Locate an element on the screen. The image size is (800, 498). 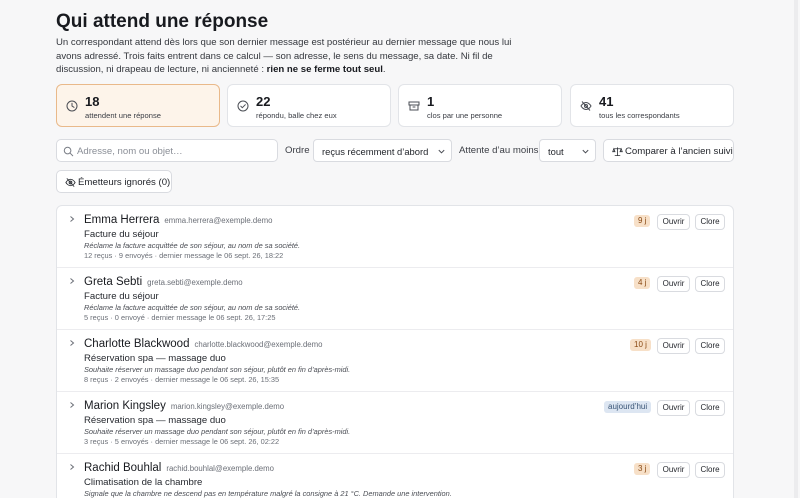
stat-value: 18 is located at coordinates (92, 101).